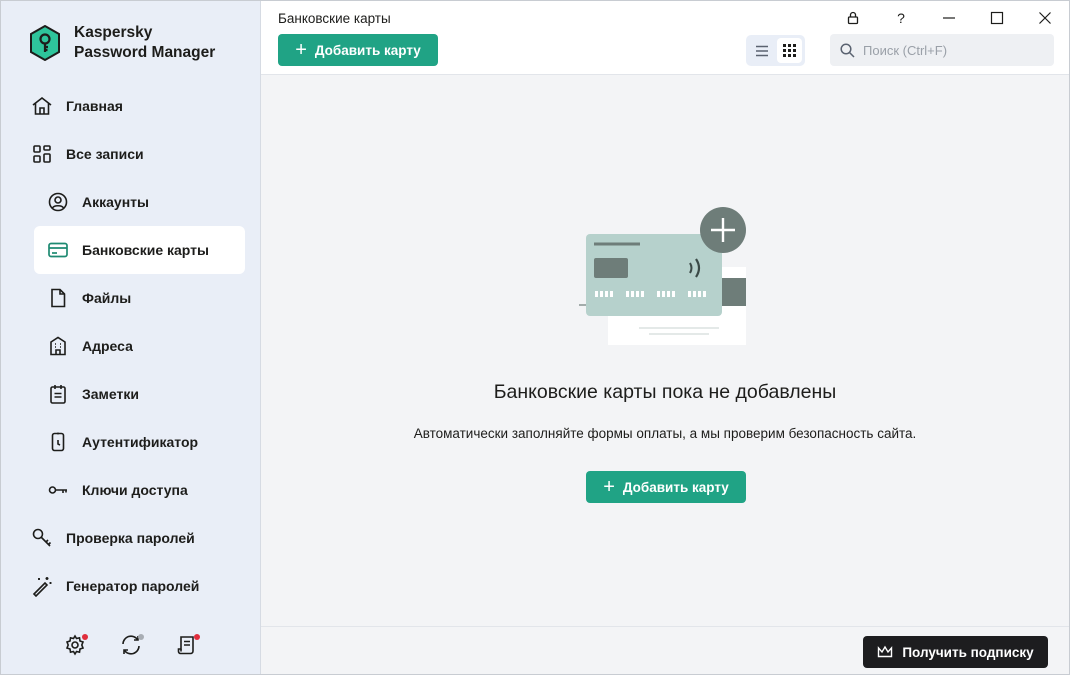 This screenshot has width=1070, height=675. What do you see at coordinates (113, 32) in the screenshot?
I see `brand-line-1: Kaspersky` at bounding box center [113, 32].